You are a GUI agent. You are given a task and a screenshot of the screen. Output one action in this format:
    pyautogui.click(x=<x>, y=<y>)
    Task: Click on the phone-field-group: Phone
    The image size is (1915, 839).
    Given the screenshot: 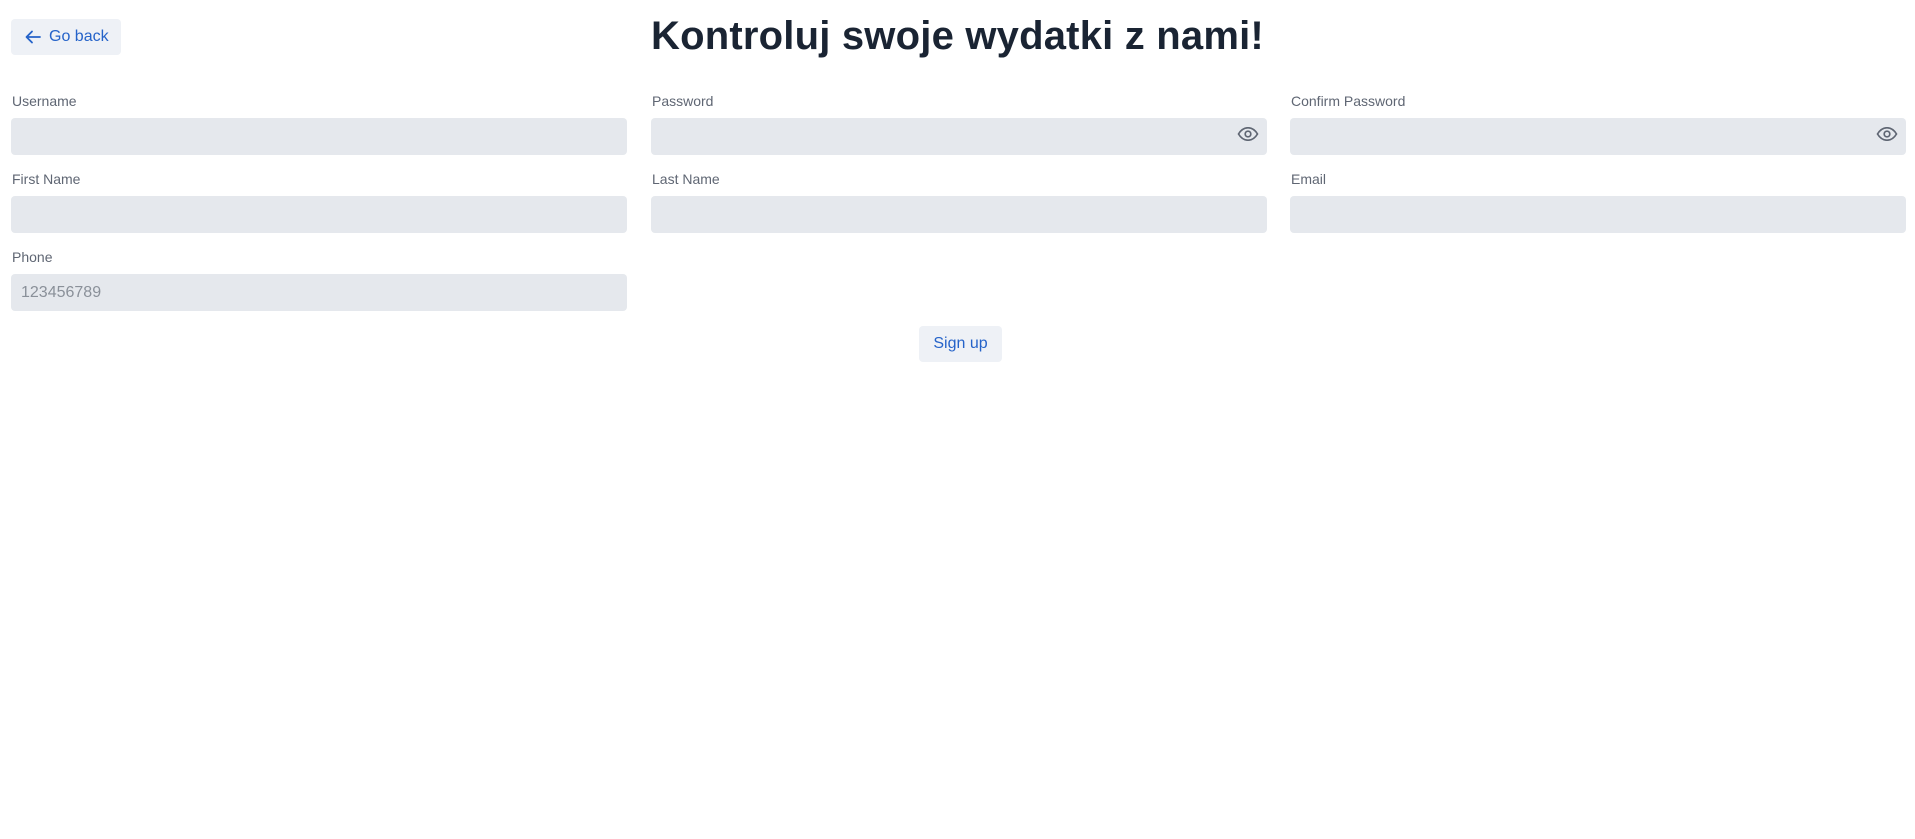 What is the action you would take?
    pyautogui.click(x=319, y=279)
    